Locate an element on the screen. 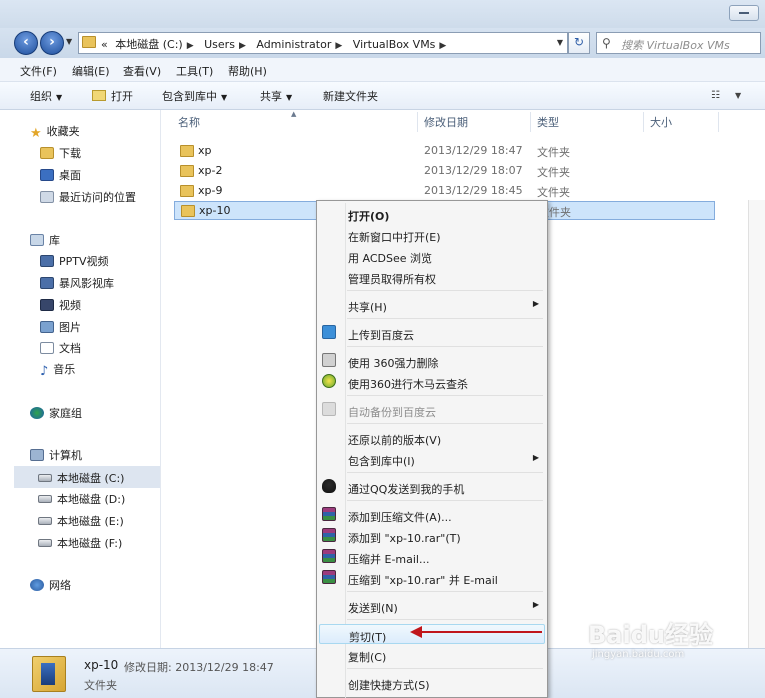 The image size is (765, 698). include-in-library-button: 包含到库中 ▼ is located at coordinates (194, 96).